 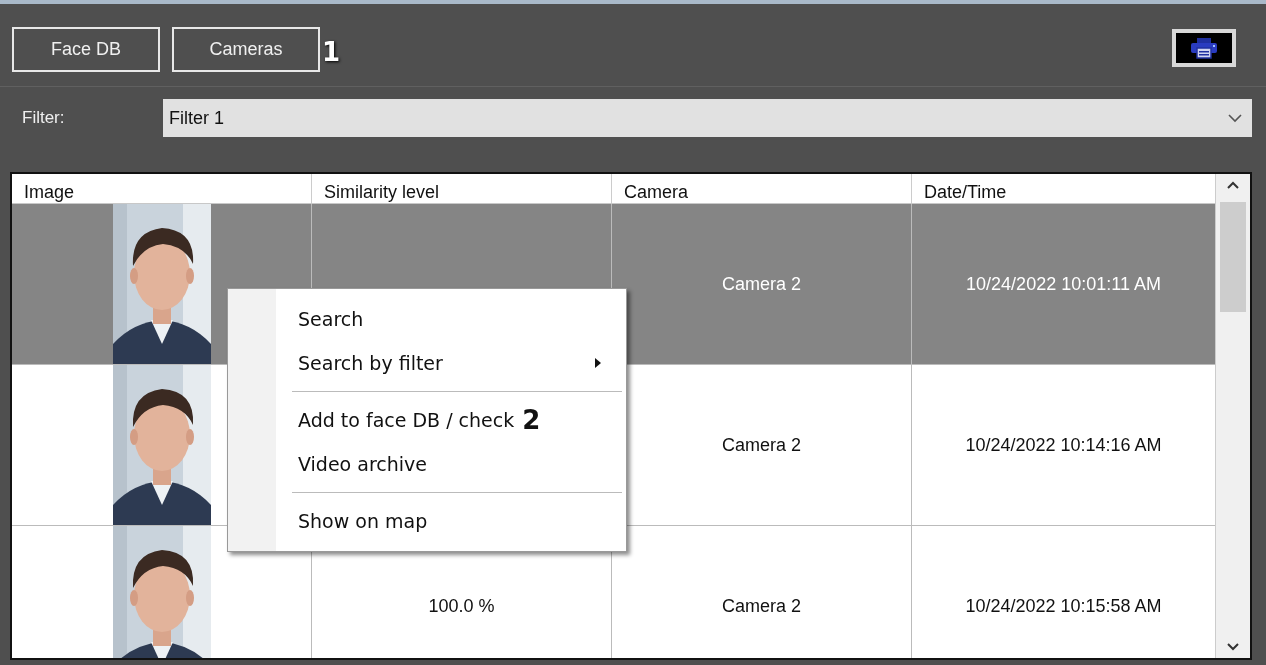 I want to click on menu-item: Search, so click(x=331, y=319).